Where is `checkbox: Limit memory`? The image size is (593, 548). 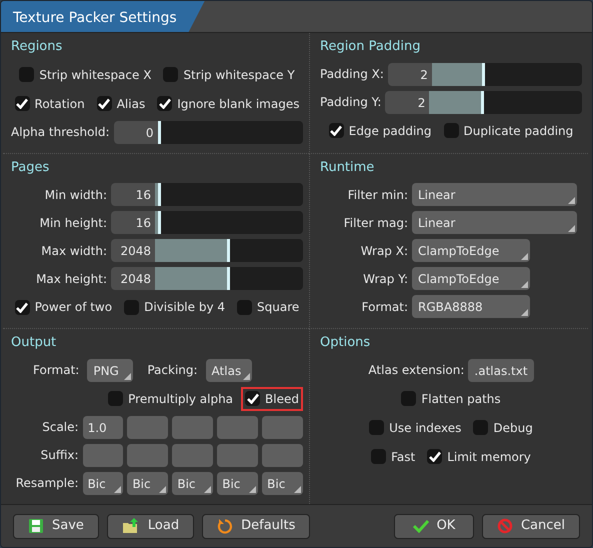 checkbox: Limit memory is located at coordinates (479, 456).